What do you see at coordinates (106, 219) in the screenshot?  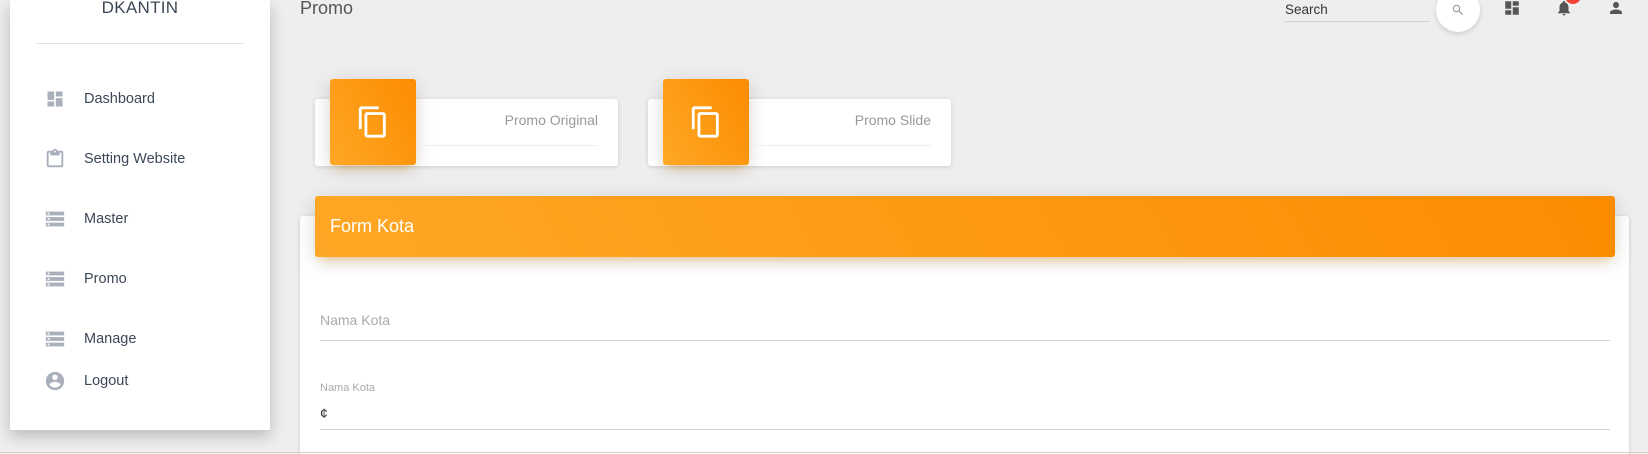 I see `sidebar-item-label: Master` at bounding box center [106, 219].